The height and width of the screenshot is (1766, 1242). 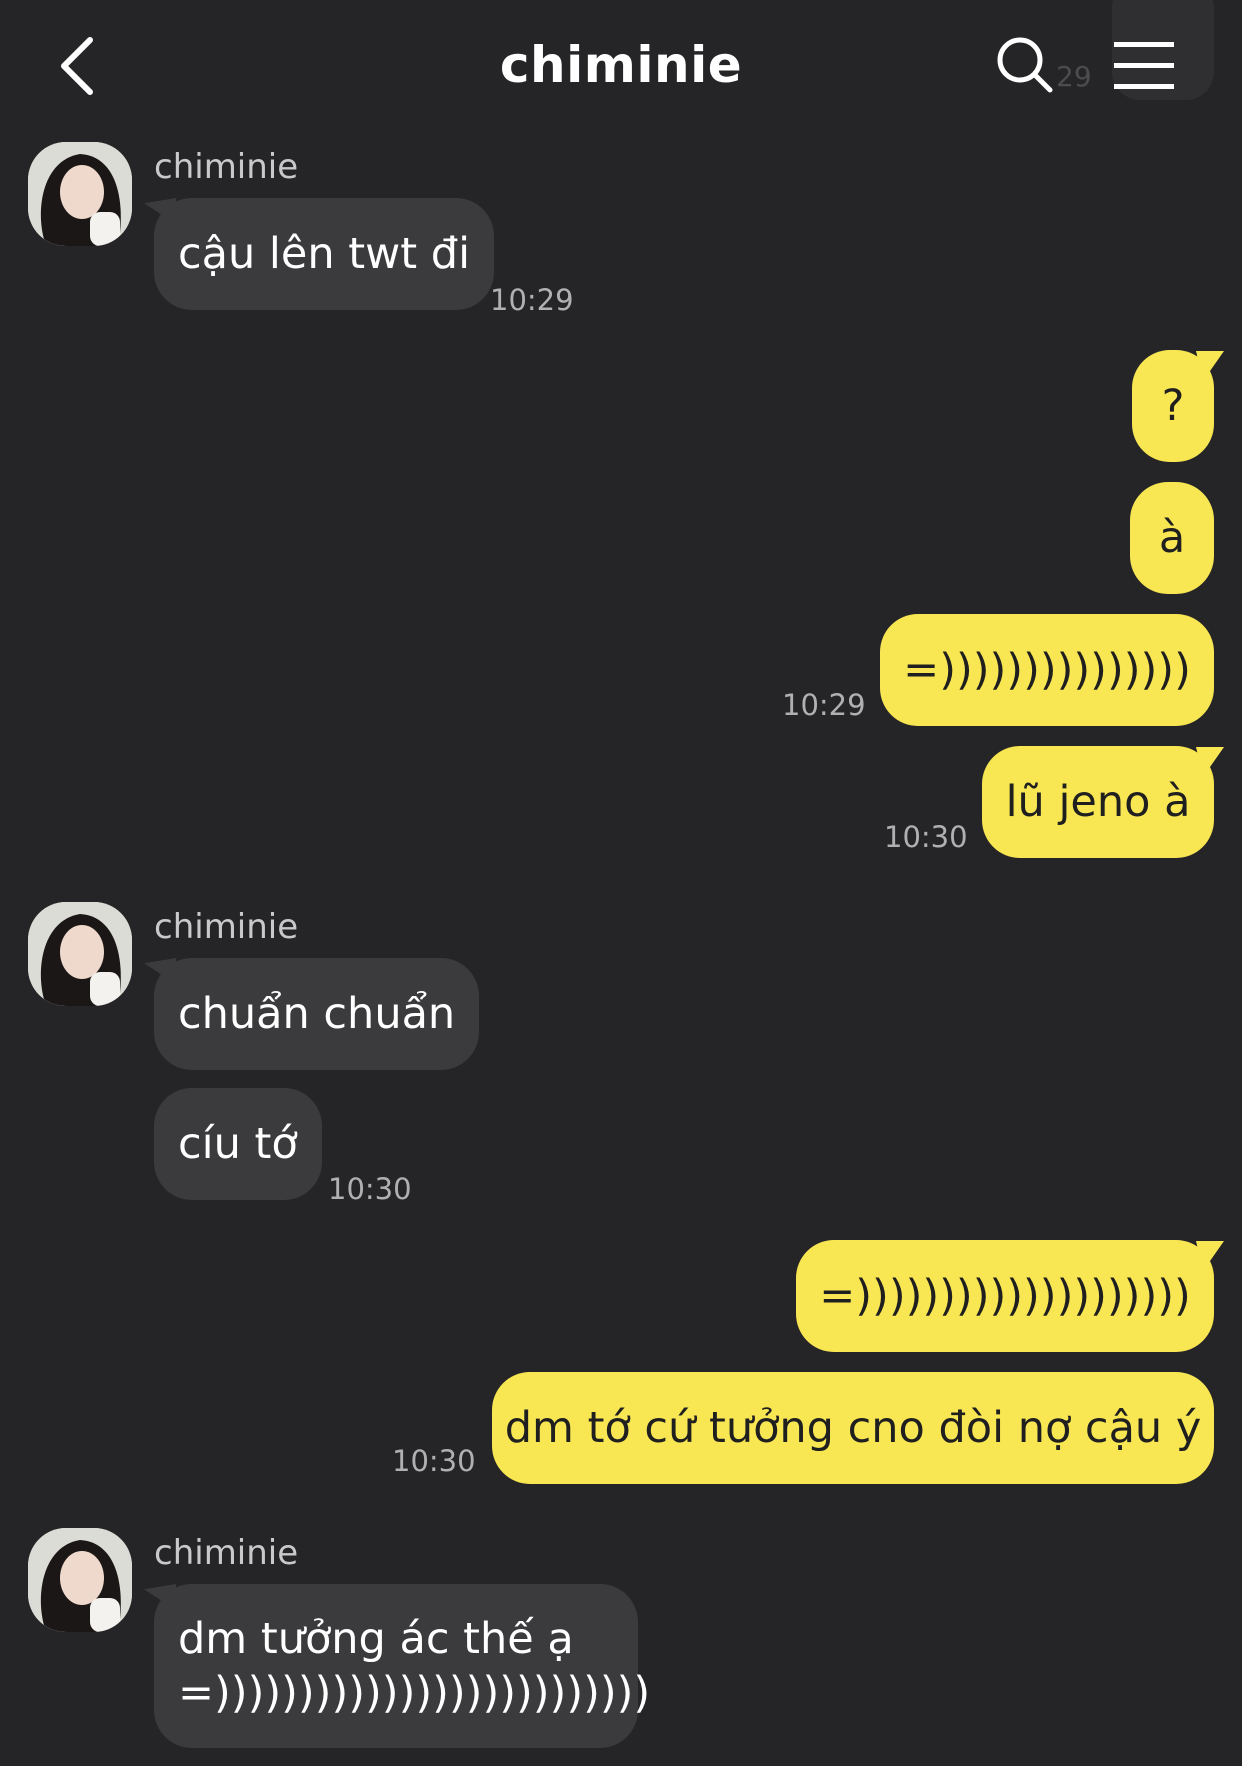 I want to click on incoming-message: cậu lên twt đi, so click(x=324, y=254).